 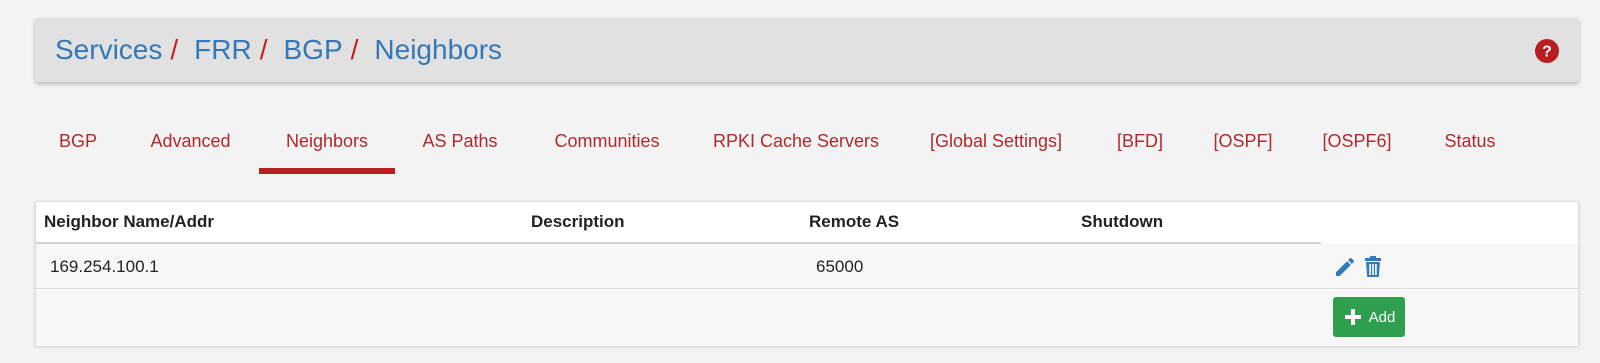 What do you see at coordinates (854, 221) in the screenshot?
I see `column-header-remote-as: Remote AS` at bounding box center [854, 221].